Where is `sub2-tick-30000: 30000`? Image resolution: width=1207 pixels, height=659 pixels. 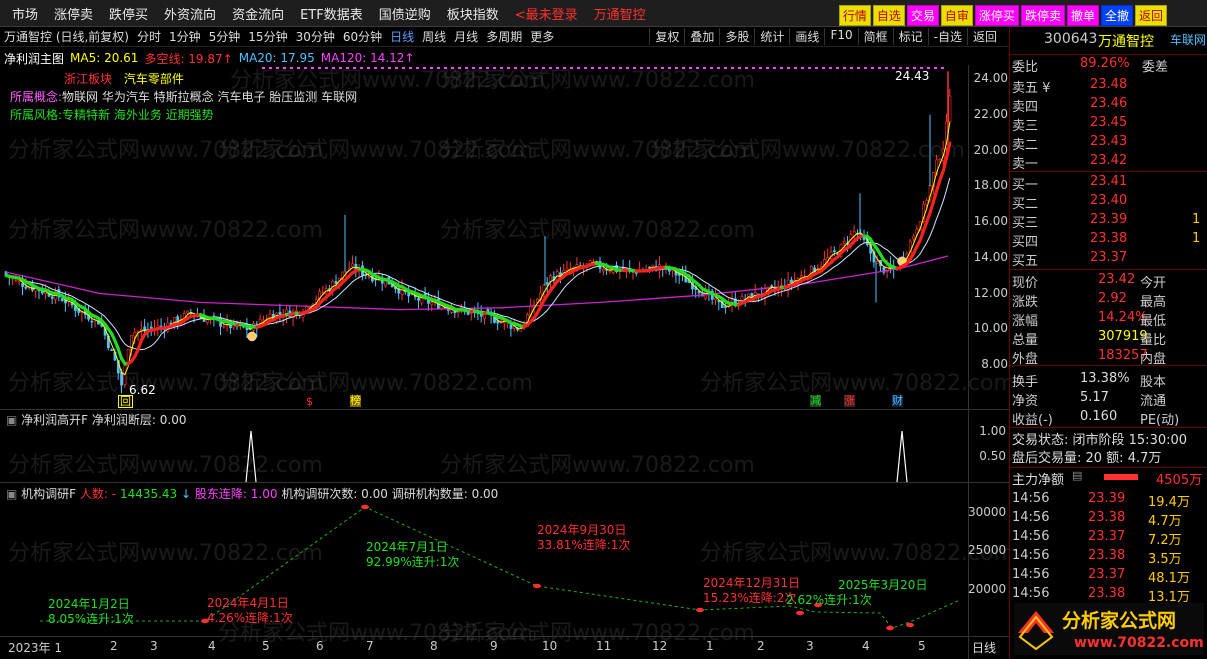
sub2-tick-30000: 30000 is located at coordinates (987, 512).